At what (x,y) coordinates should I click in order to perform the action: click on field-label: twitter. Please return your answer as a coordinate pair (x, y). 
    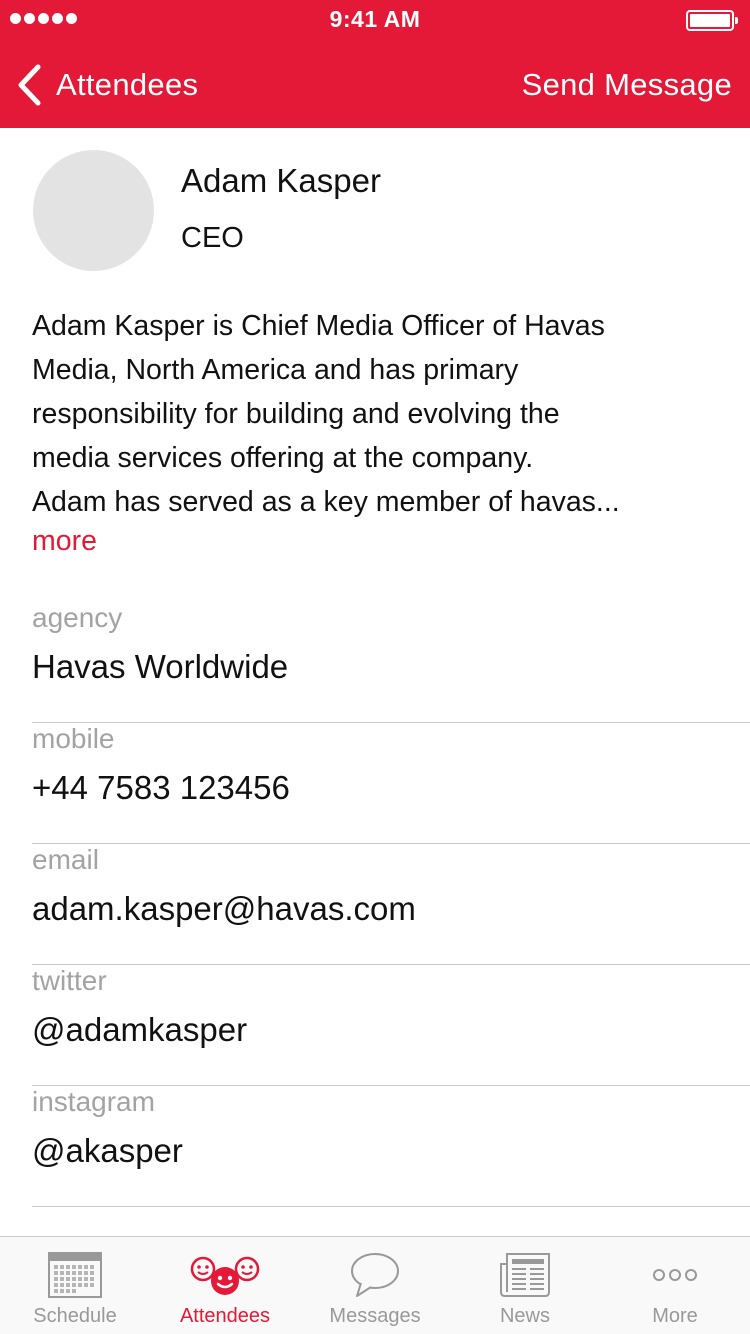
    Looking at the image, I should click on (69, 980).